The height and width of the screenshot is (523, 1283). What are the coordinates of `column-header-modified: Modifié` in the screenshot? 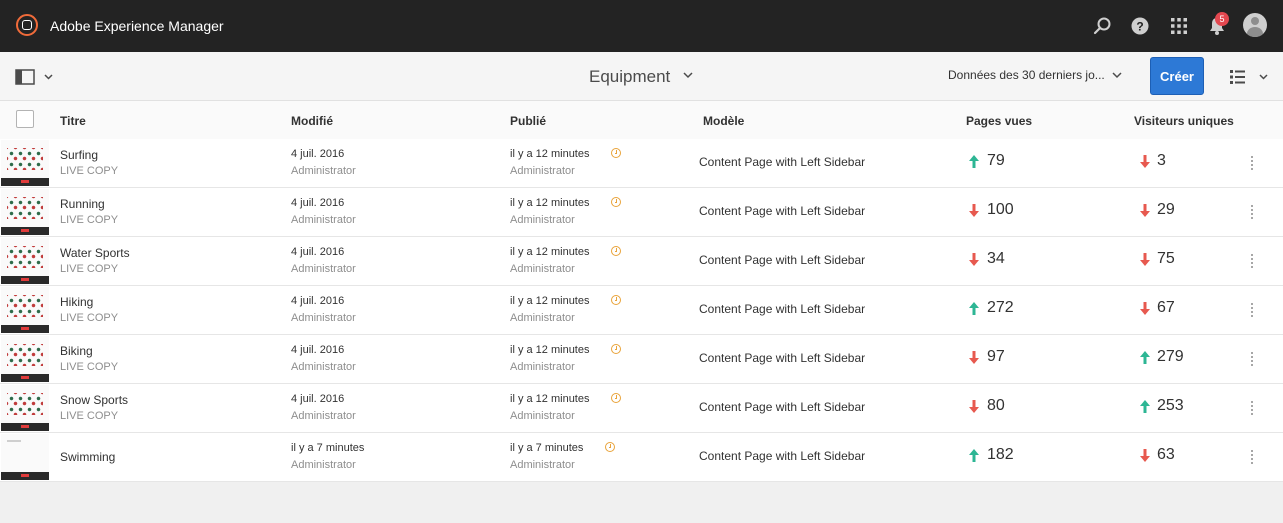 It's located at (312, 121).